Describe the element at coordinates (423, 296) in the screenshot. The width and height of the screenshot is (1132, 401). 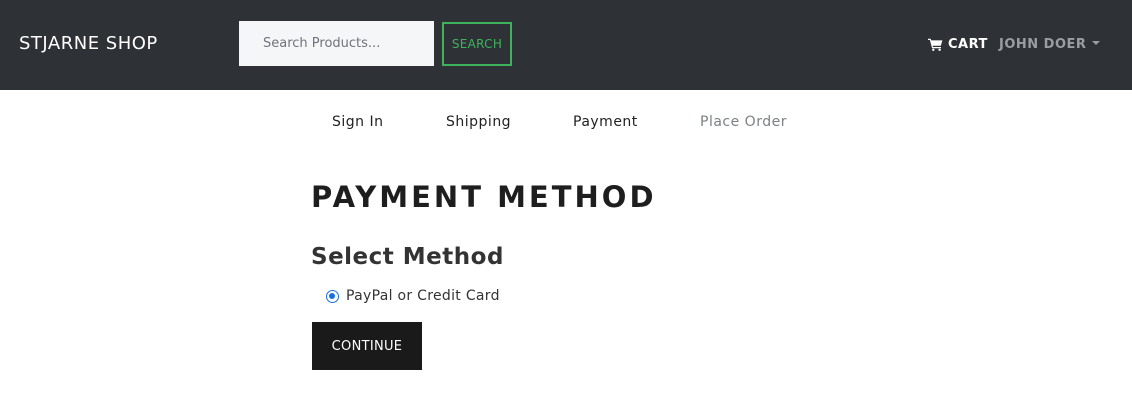
I see `paypal-radio-label: PayPal or Credit Card` at that location.